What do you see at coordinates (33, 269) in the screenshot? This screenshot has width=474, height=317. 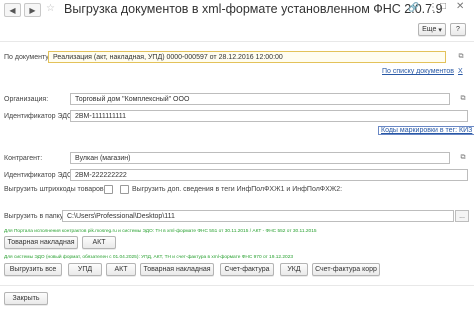 I see `export-all-button: Выгрузить все` at bounding box center [33, 269].